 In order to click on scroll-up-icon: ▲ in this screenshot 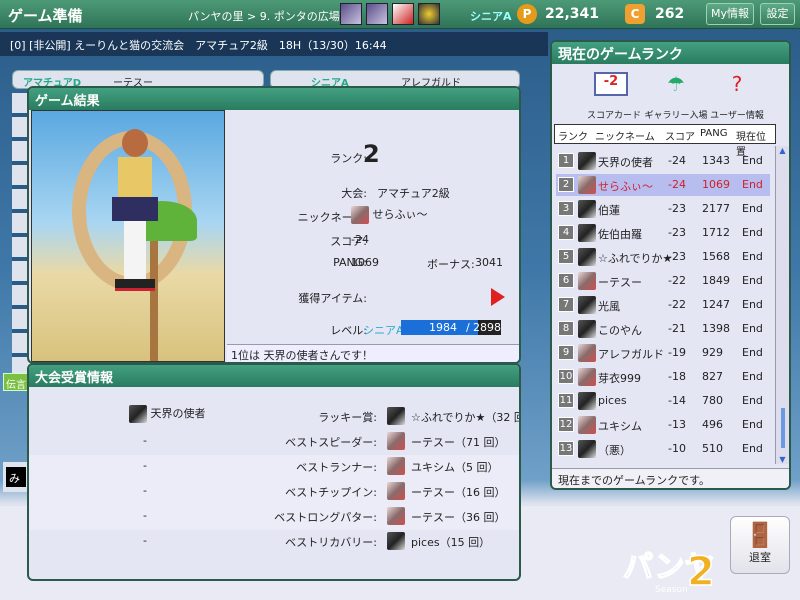, I will do `click(782, 150)`.